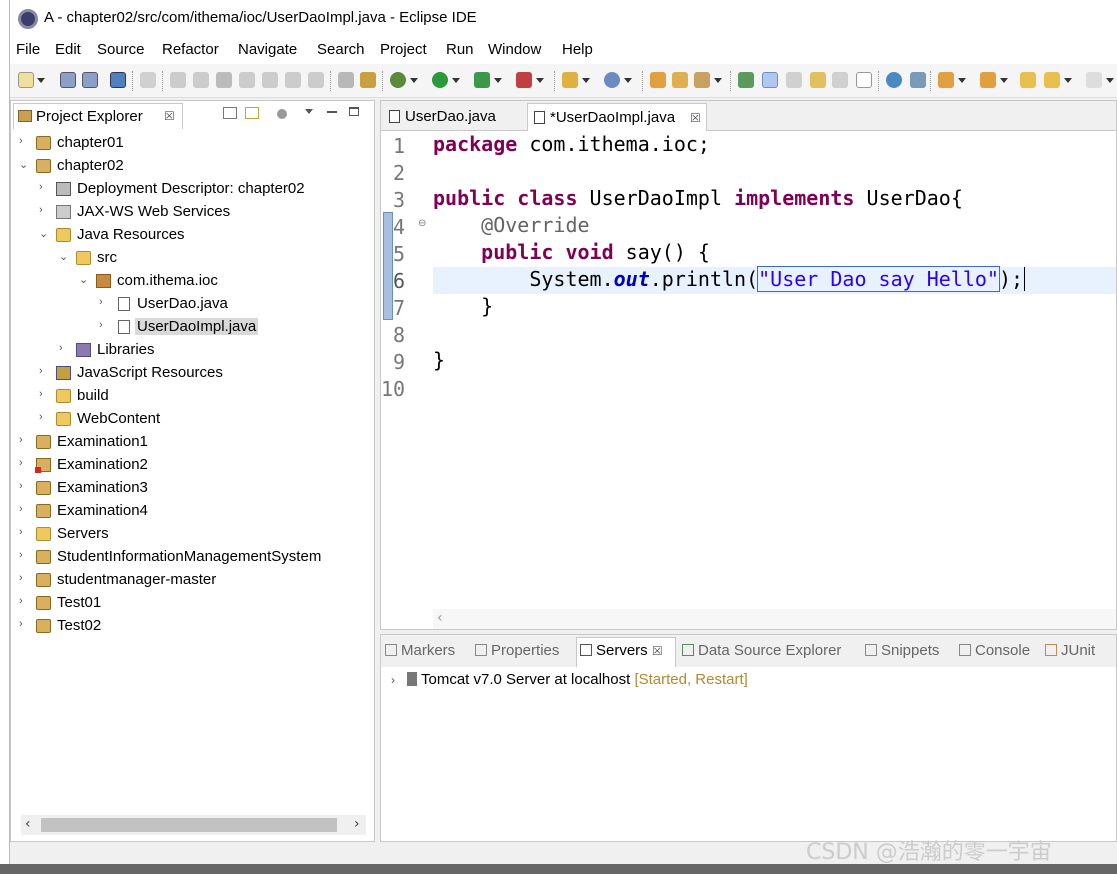  I want to click on tab-snippets: Snippets, so click(902, 650).